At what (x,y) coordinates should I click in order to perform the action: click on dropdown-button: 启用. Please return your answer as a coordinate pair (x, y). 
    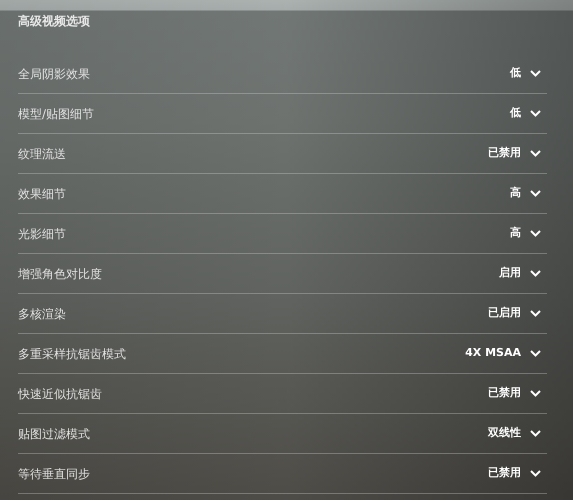
    Looking at the image, I should click on (521, 273).